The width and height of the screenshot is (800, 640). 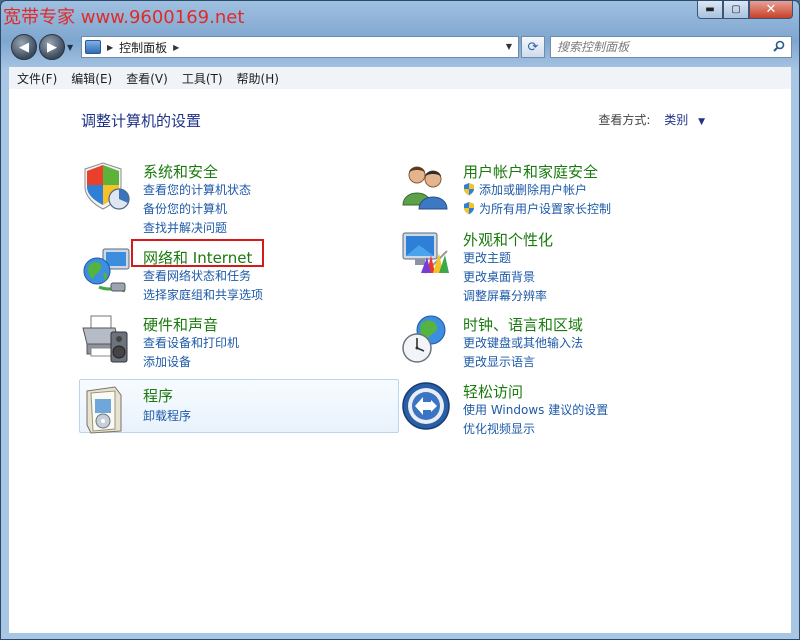 I want to click on close-icon: ✕, so click(x=771, y=9).